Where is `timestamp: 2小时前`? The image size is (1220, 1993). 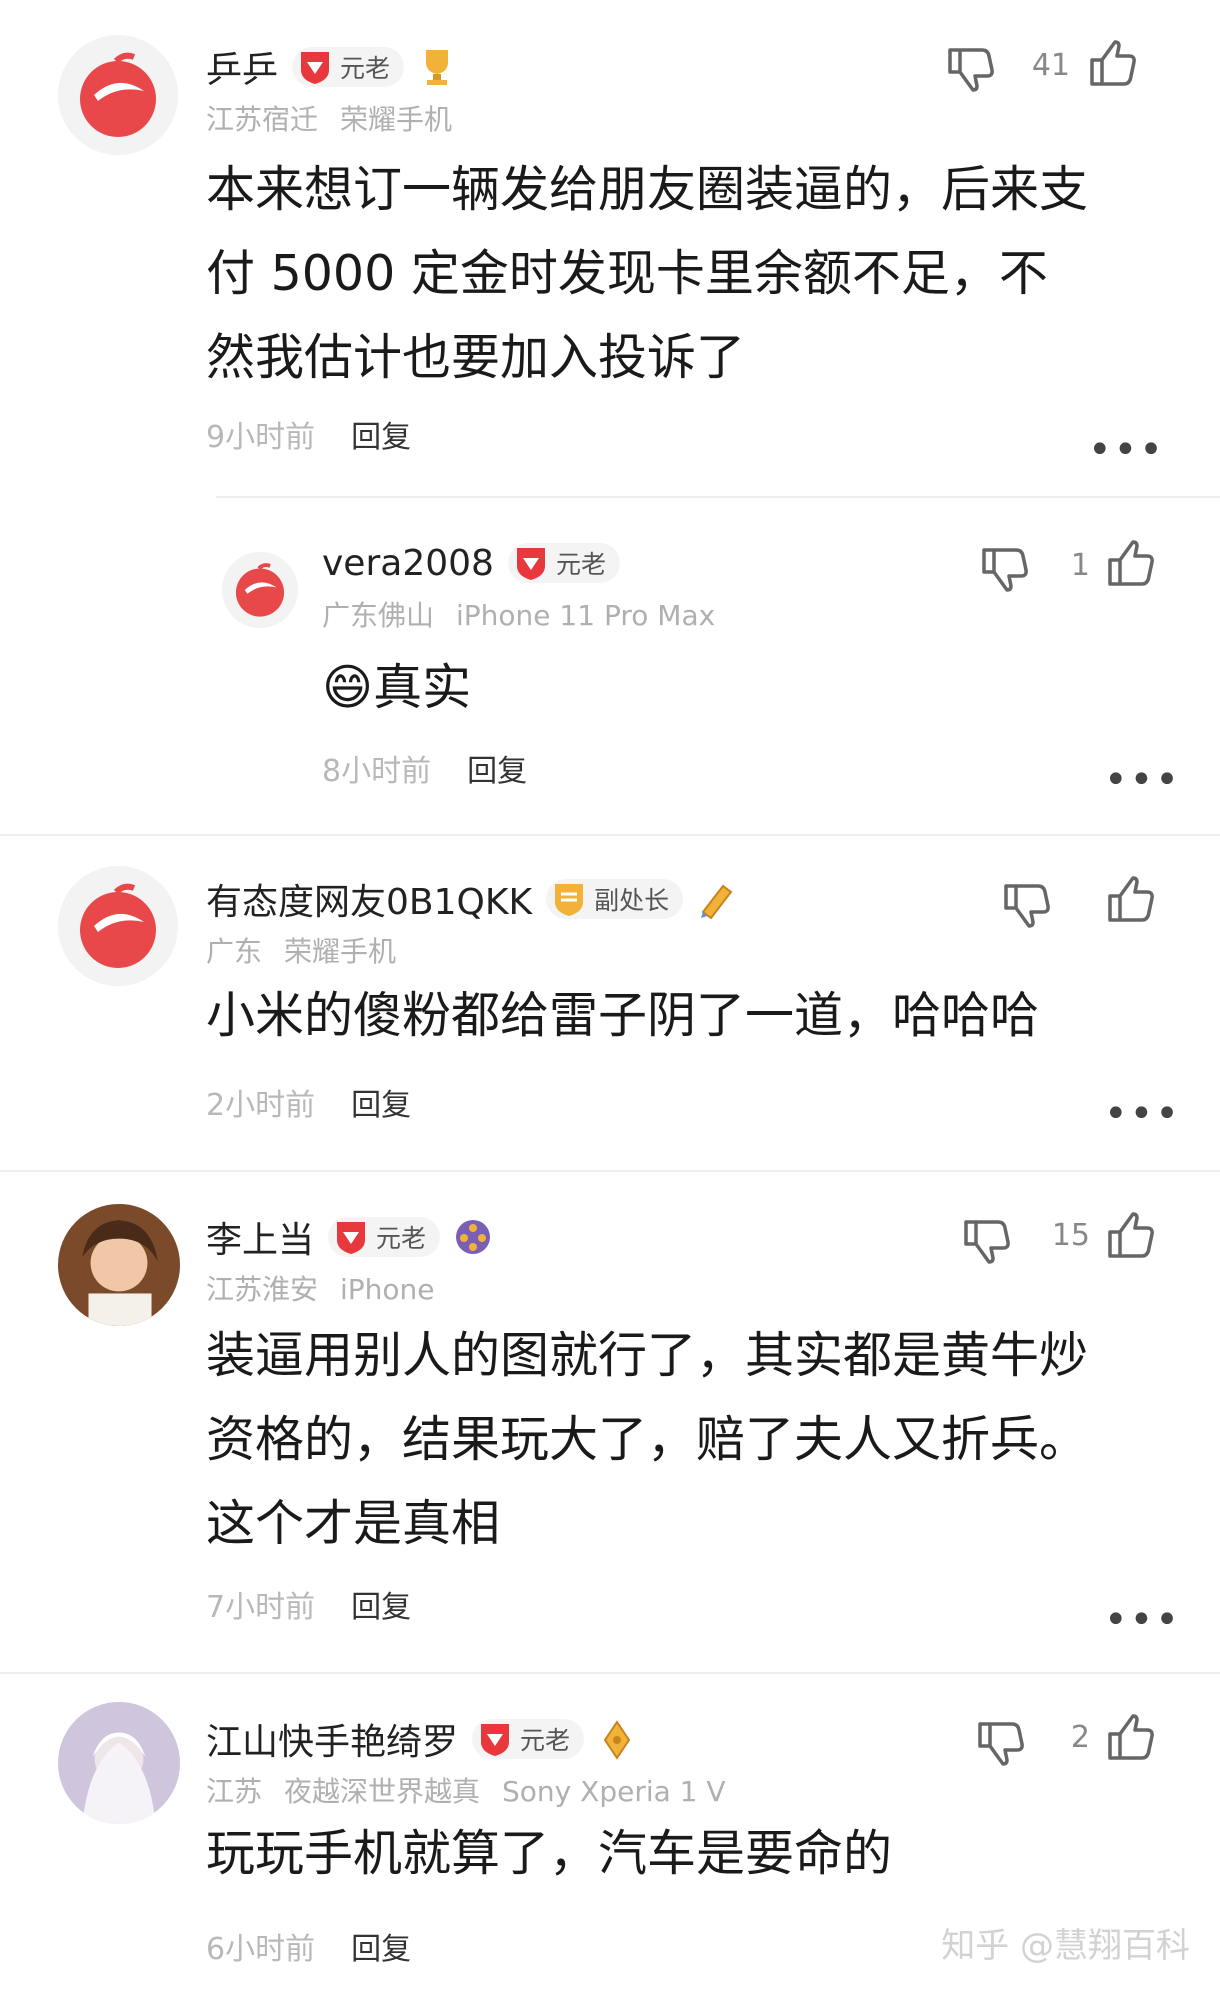 timestamp: 2小时前 is located at coordinates (261, 1105).